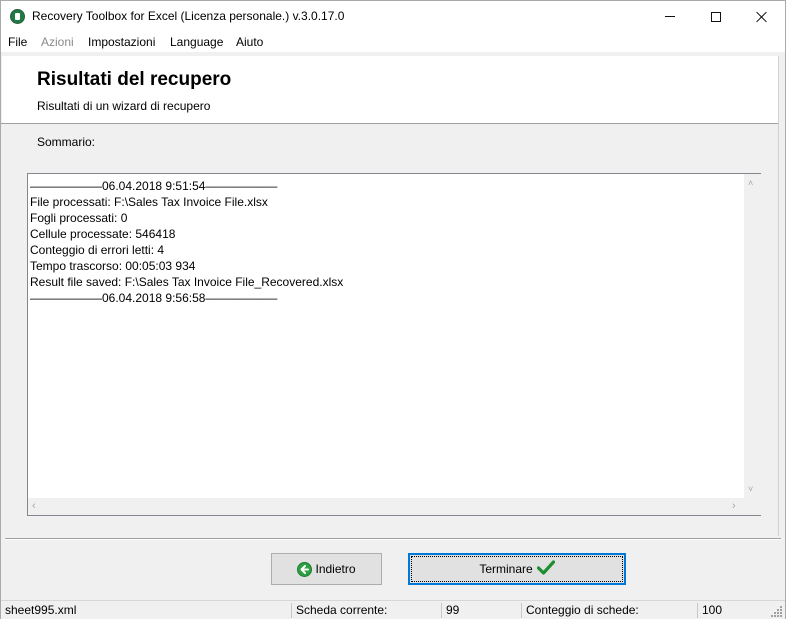 The width and height of the screenshot is (786, 619). What do you see at coordinates (390, 123) in the screenshot?
I see `header-divider` at bounding box center [390, 123].